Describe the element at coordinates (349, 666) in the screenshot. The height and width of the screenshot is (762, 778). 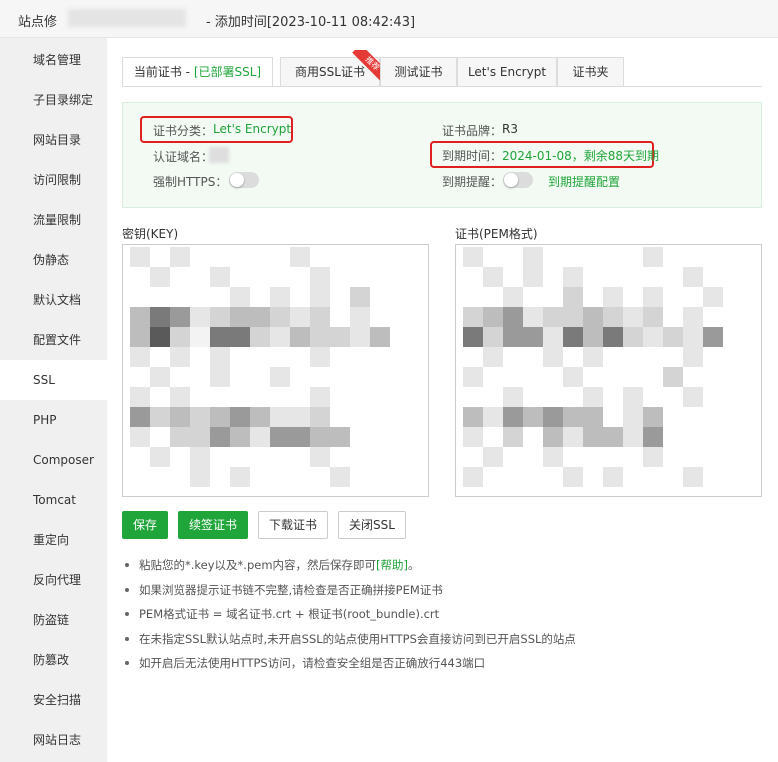
I see `tip-item: 如开启后无法使用HTTPS访问，请检查安全组是否正确放行443端口` at that location.